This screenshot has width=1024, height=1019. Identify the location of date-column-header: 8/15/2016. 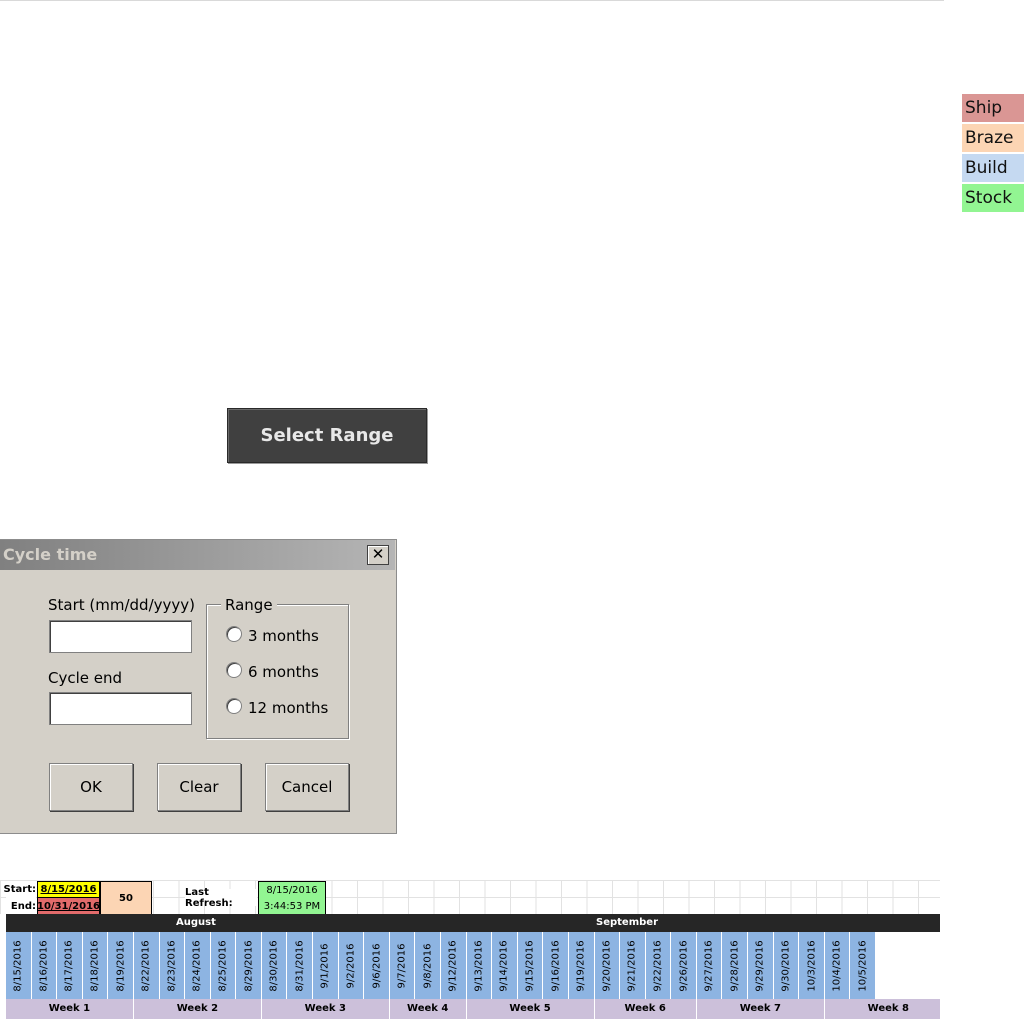
(19, 965).